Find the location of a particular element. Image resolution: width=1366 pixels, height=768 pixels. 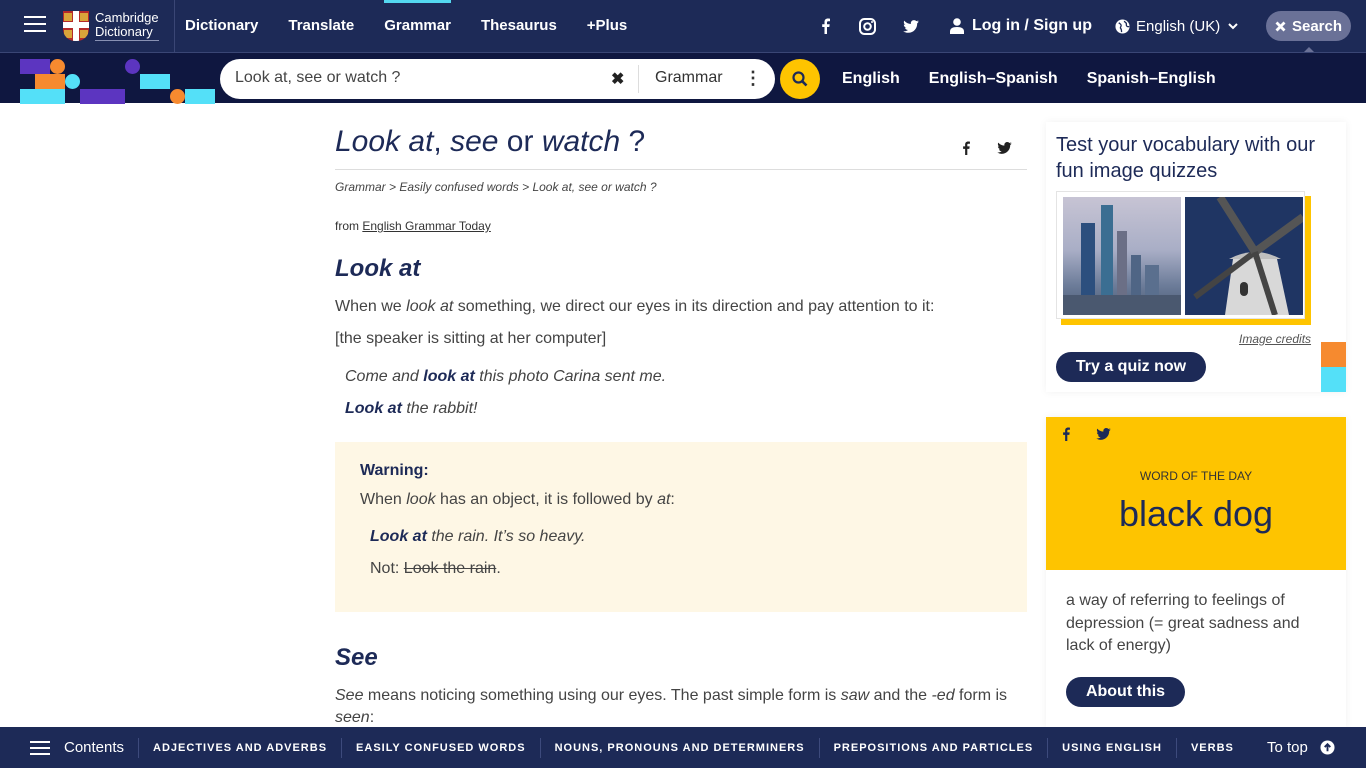

text: saw is located at coordinates (855, 695).